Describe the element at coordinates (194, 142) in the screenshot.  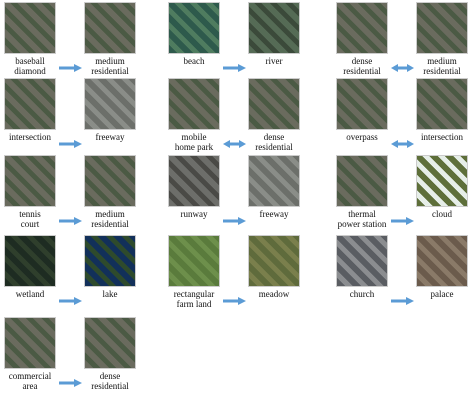
I see `source-label: mobile home park` at that location.